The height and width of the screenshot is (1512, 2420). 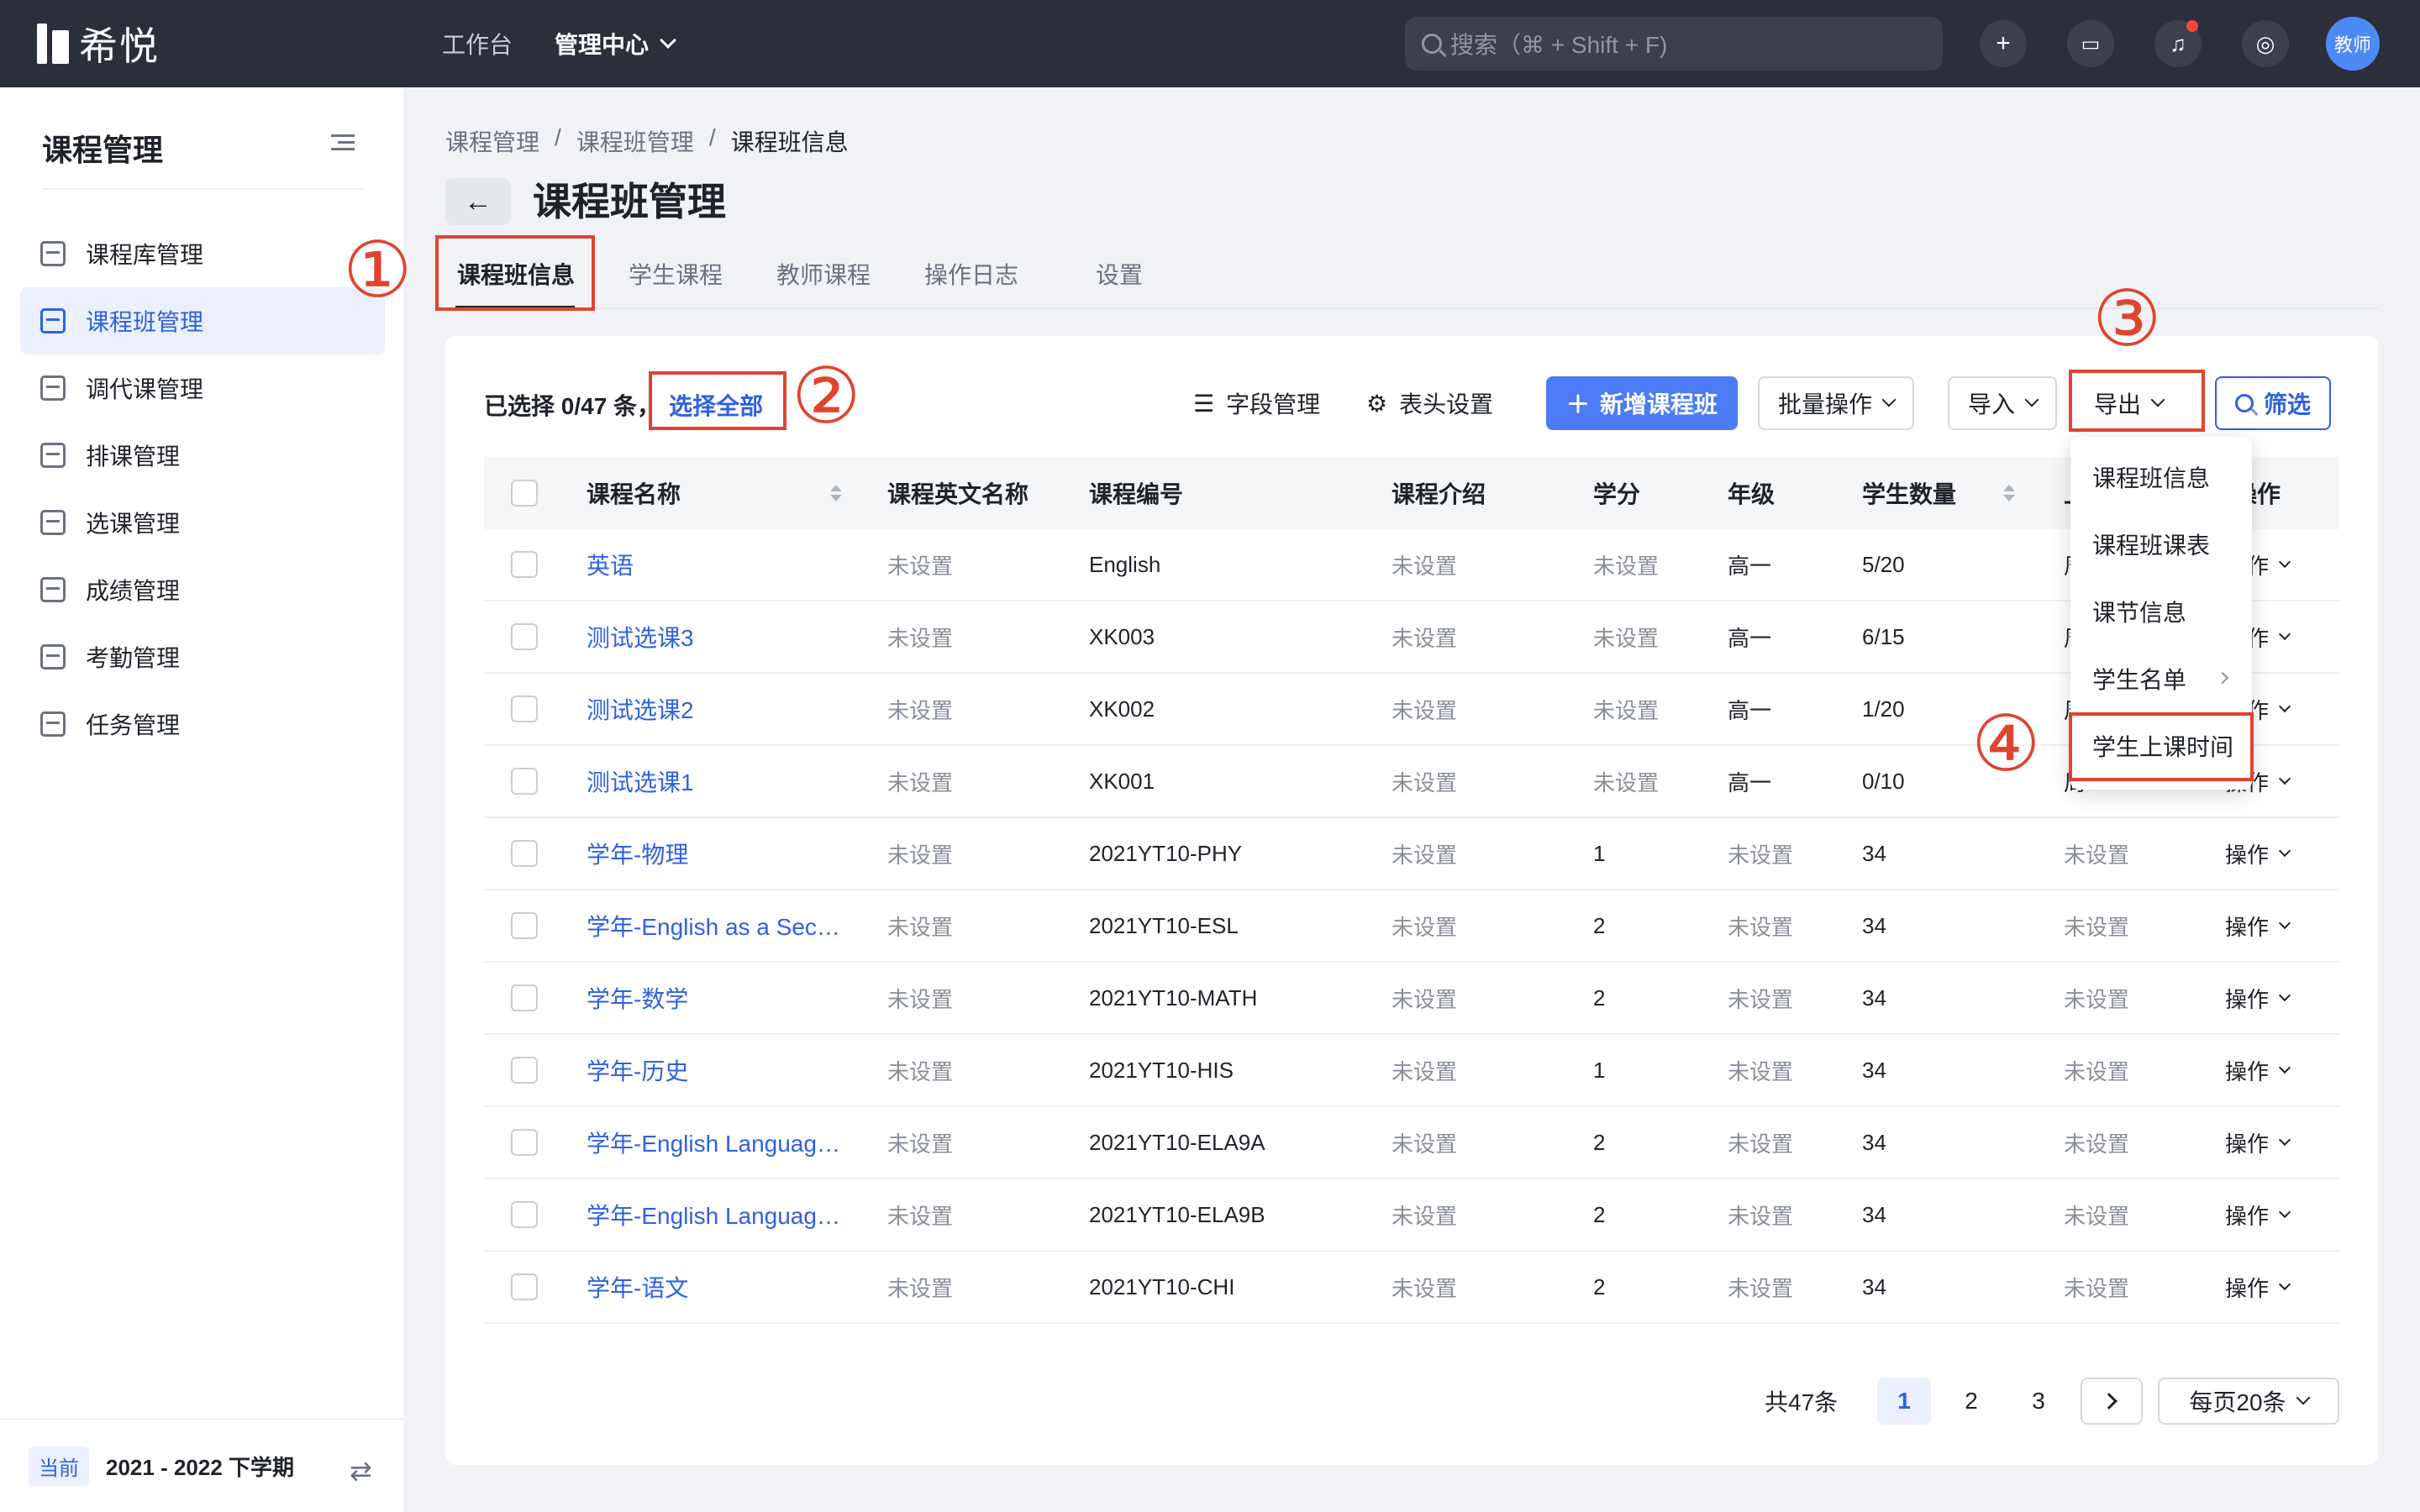 I want to click on term-switcher: 当前 2021 - 2022 下学期 ⇄, so click(x=202, y=1465).